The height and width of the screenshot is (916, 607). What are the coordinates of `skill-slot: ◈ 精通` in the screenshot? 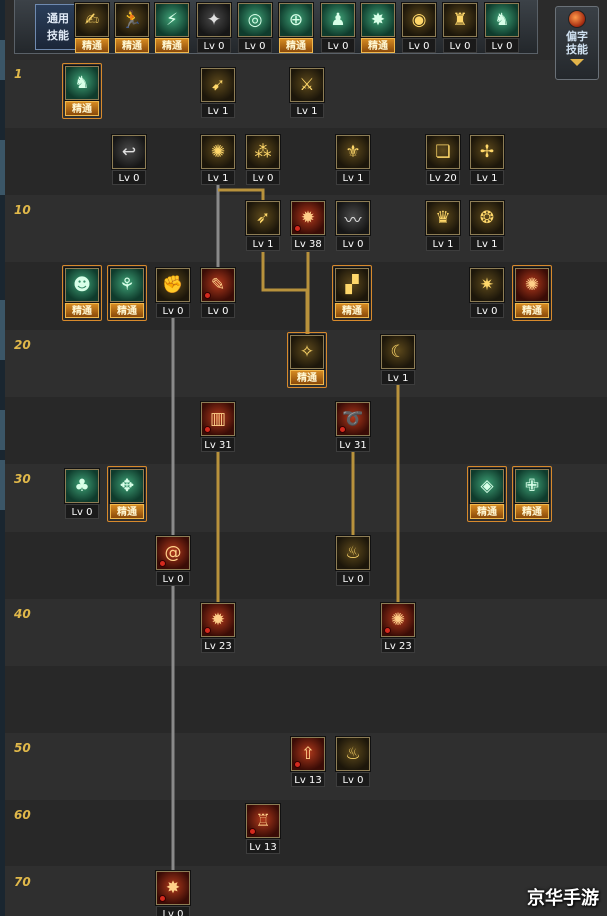 It's located at (487, 494).